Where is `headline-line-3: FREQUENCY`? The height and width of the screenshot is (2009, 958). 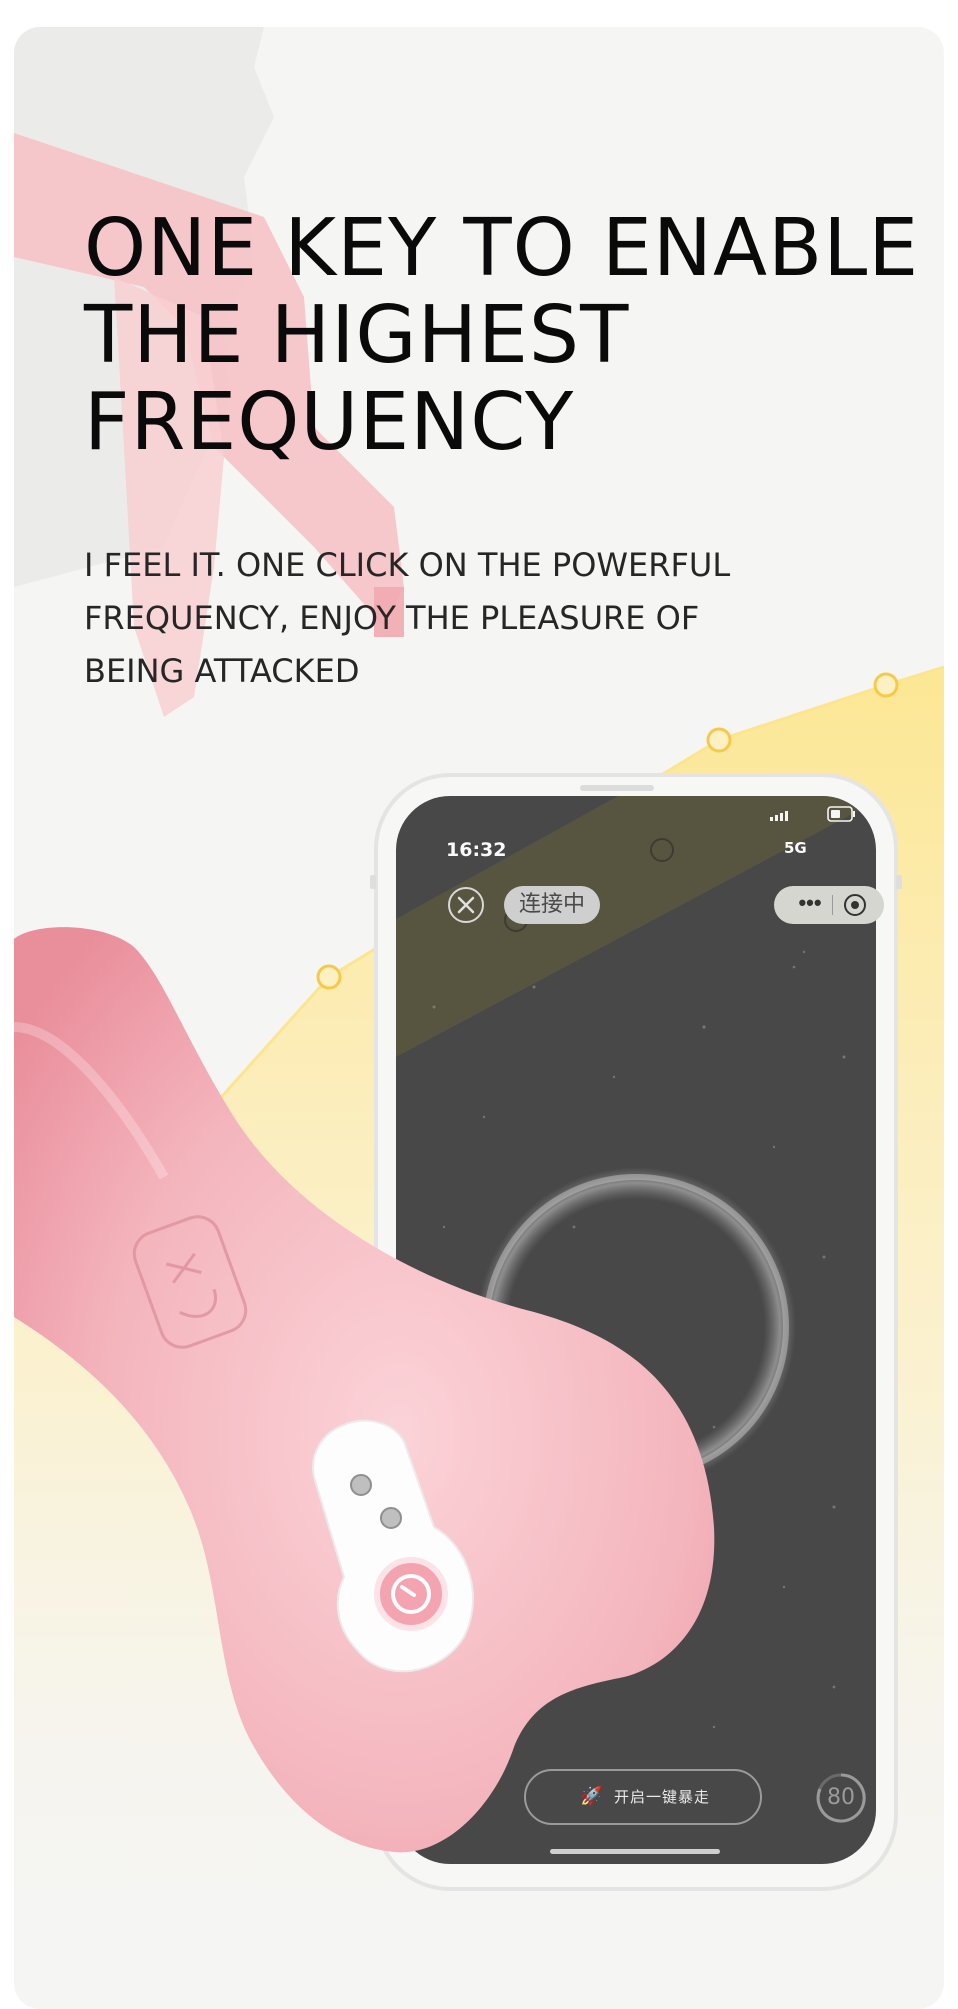 headline-line-3: FREQUENCY is located at coordinates (329, 422).